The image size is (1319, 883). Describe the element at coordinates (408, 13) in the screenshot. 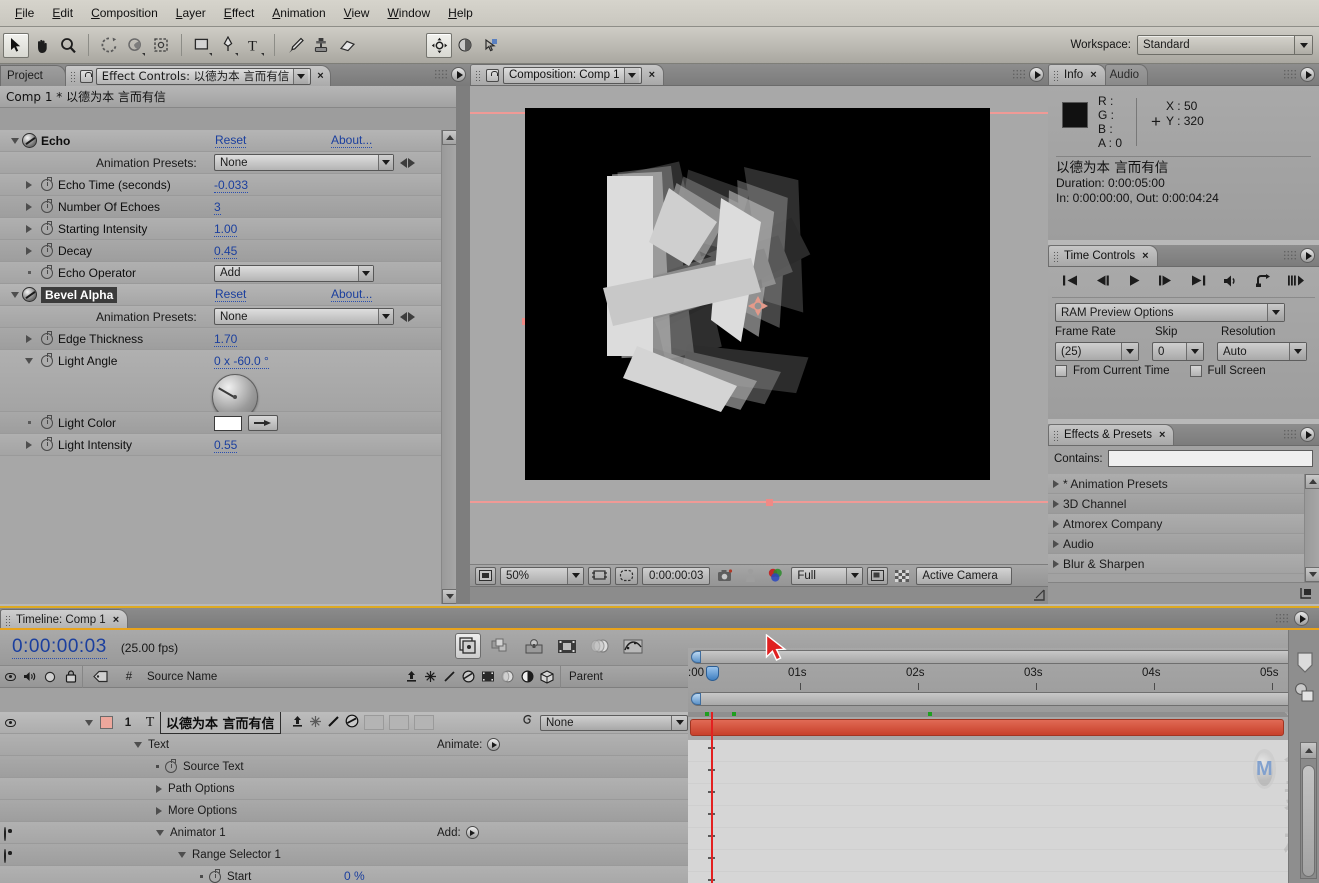

I see `menu-item-window: Window` at that location.